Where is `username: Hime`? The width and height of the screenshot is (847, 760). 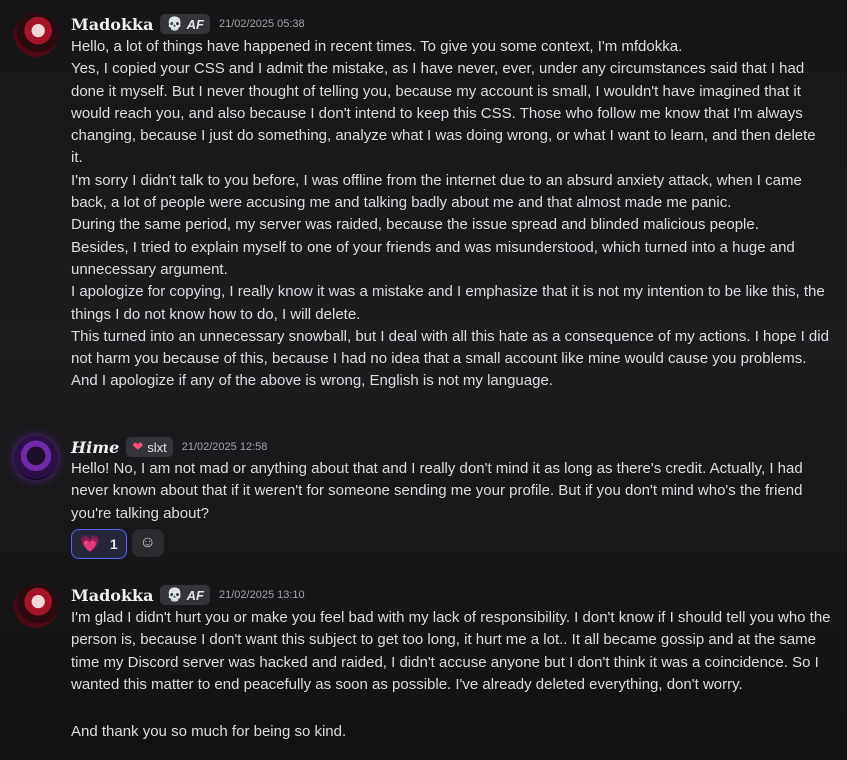
username: Hime is located at coordinates (95, 447).